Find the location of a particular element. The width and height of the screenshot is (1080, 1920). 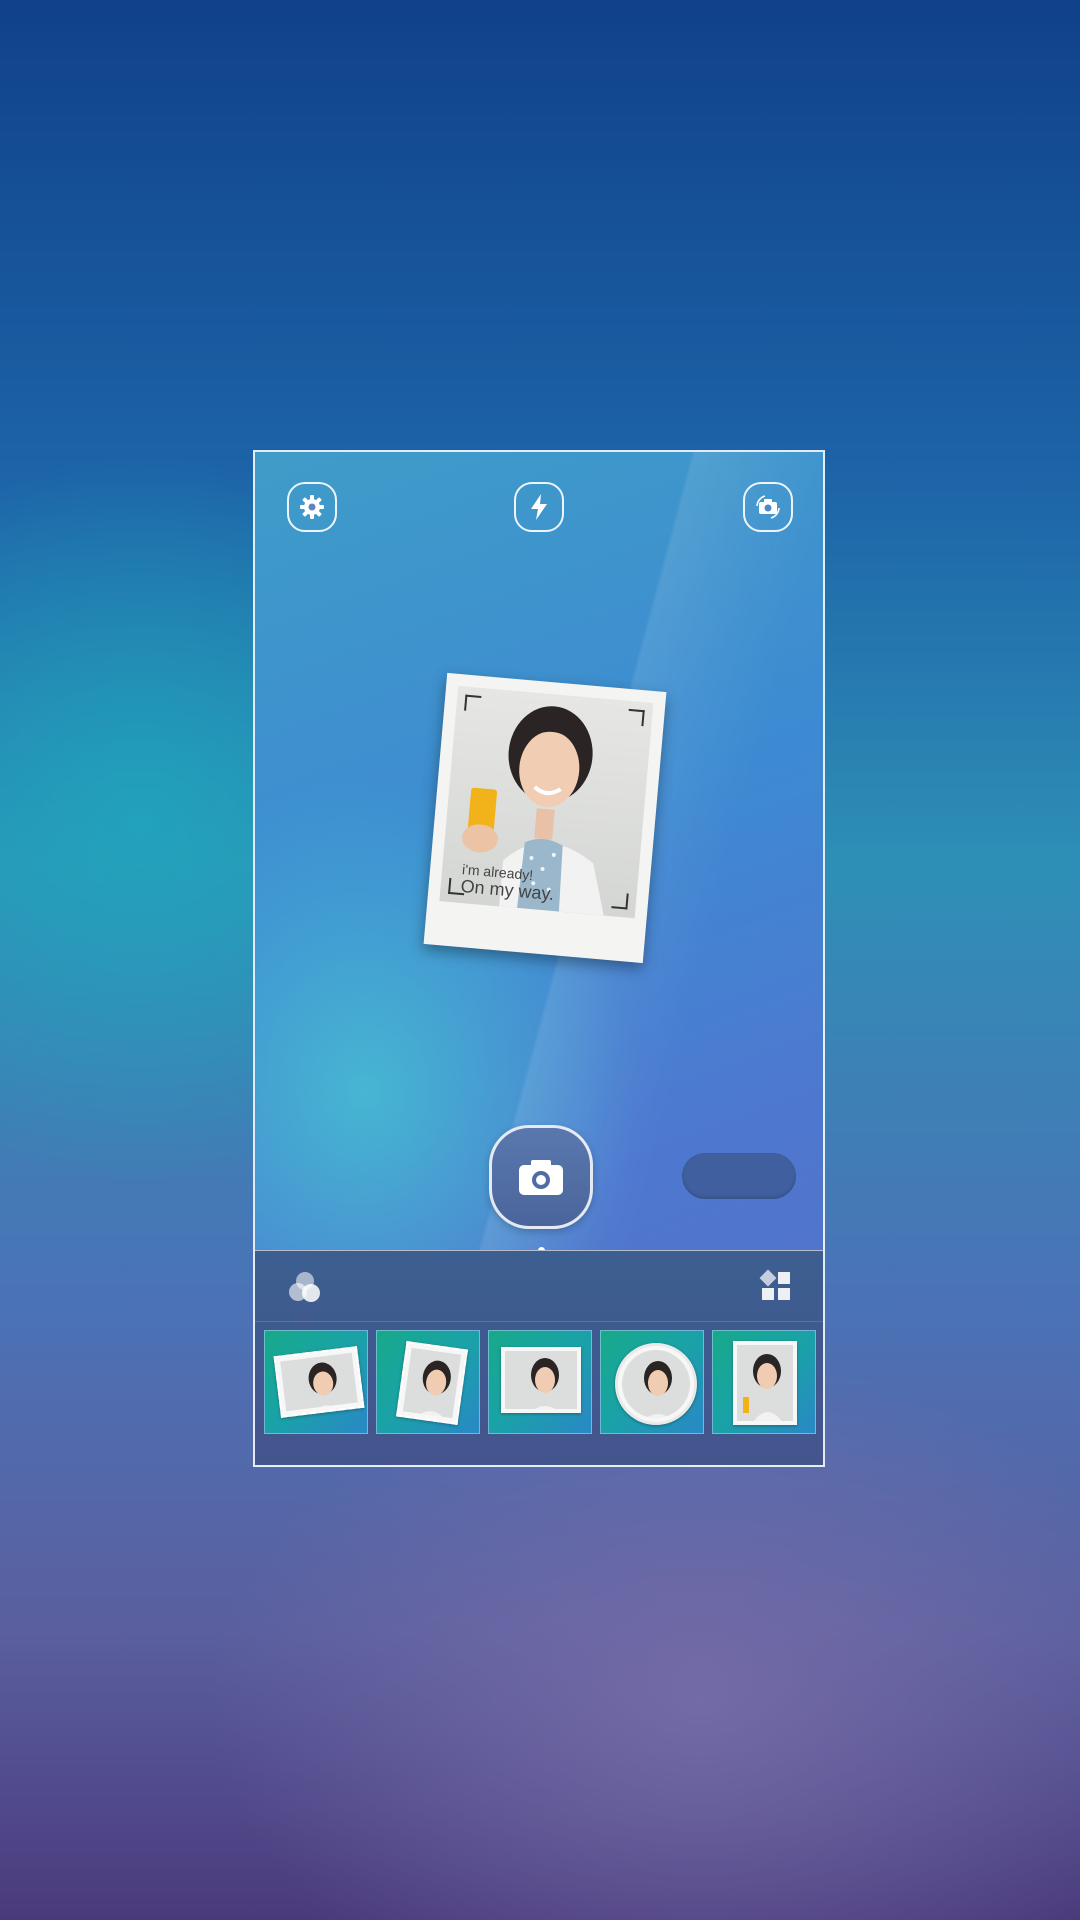

preview-polaroid: i'm already! On my way. is located at coordinates (545, 818).